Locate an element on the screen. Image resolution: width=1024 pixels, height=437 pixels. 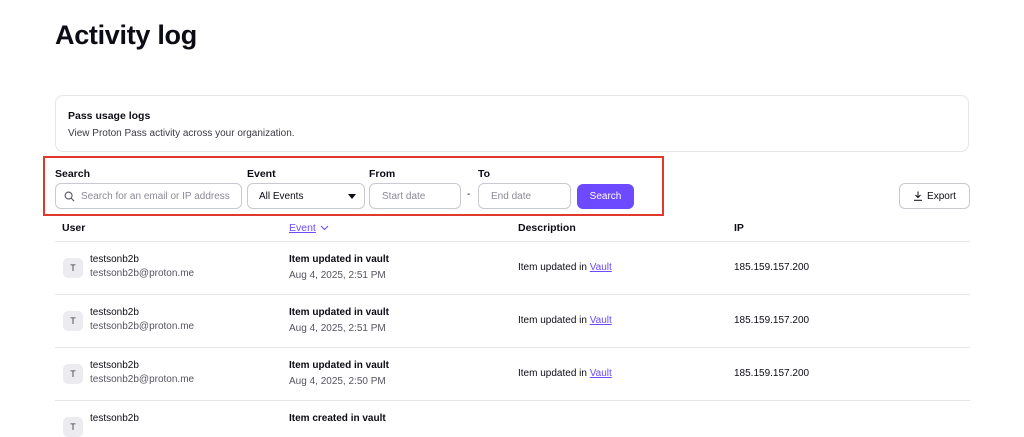
search-icon is located at coordinates (69, 196).